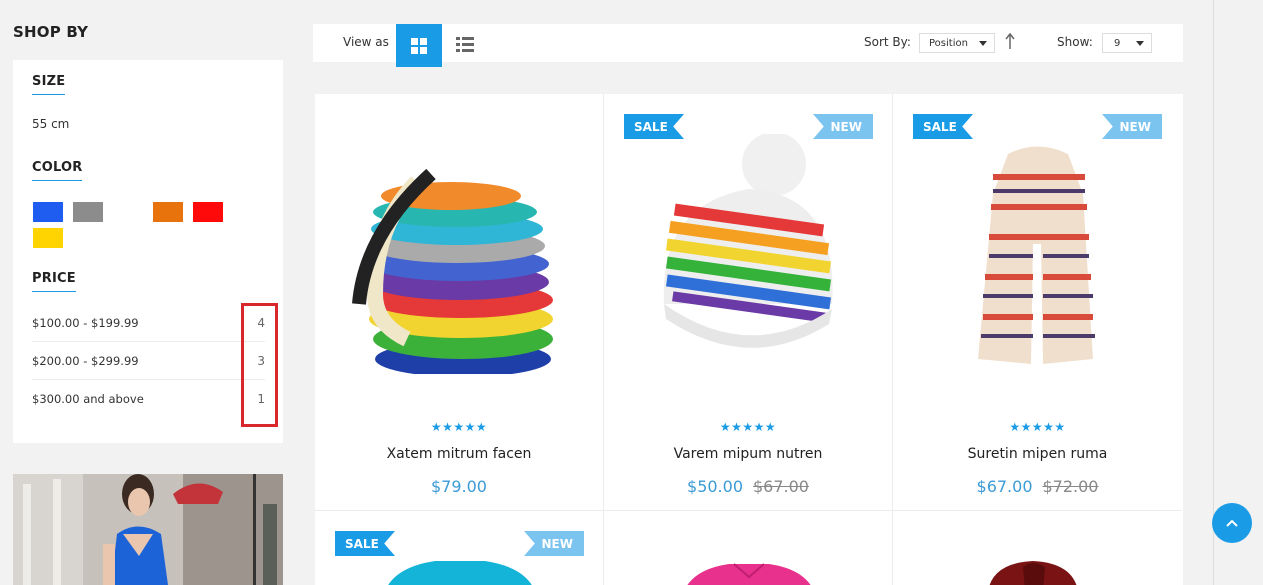 The image size is (1263, 585). I want to click on sort-direction-arrow-icon, so click(1010, 42).